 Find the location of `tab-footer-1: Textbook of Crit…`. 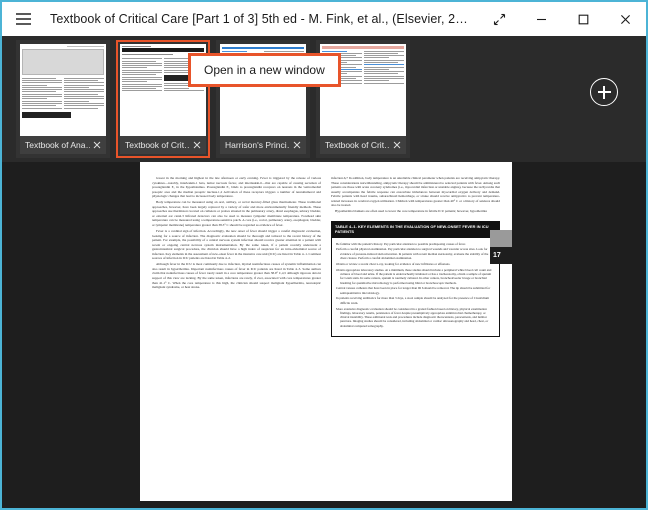

tab-footer-1: Textbook of Crit… is located at coordinates (163, 145).